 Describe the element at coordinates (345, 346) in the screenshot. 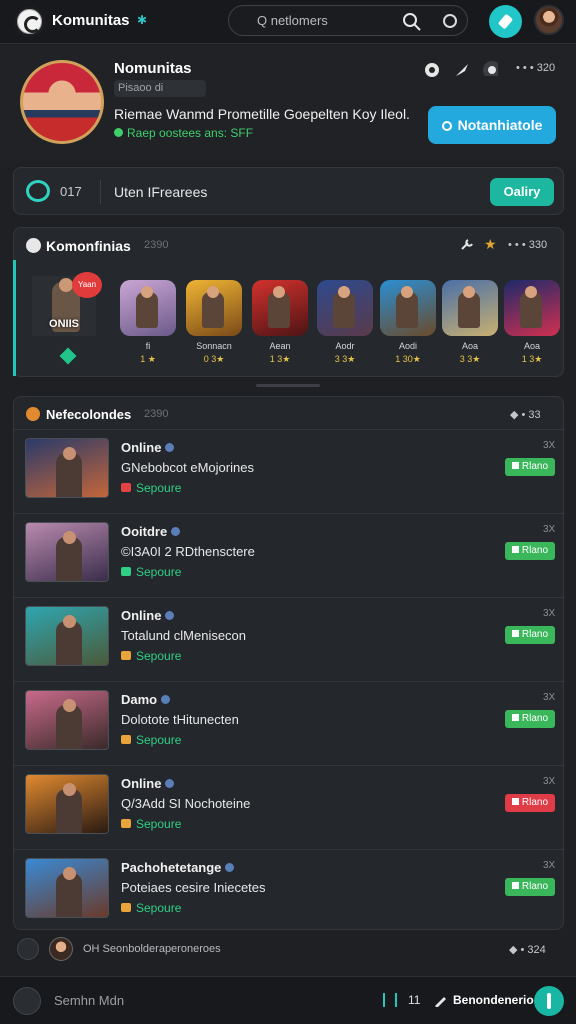

I see `game-label: Aodr` at that location.